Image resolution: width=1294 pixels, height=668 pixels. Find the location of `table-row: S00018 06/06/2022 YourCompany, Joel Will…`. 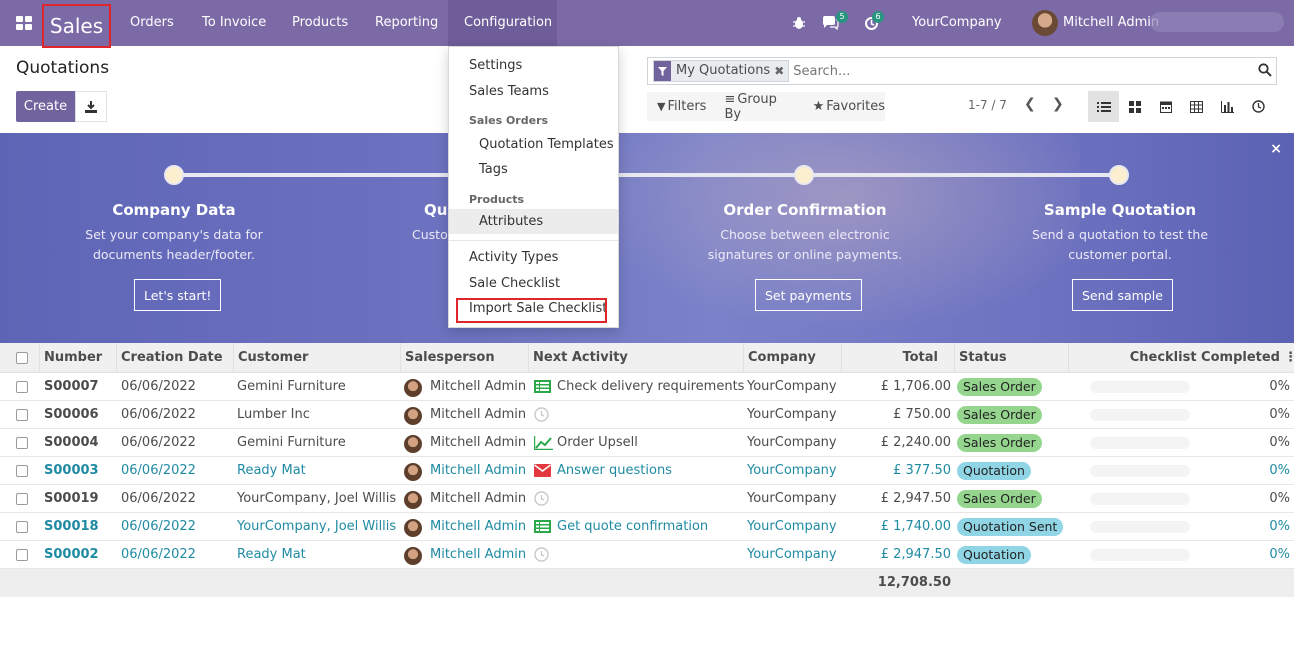

table-row: S00018 06/06/2022 YourCompany, Joel Will… is located at coordinates (647, 527).